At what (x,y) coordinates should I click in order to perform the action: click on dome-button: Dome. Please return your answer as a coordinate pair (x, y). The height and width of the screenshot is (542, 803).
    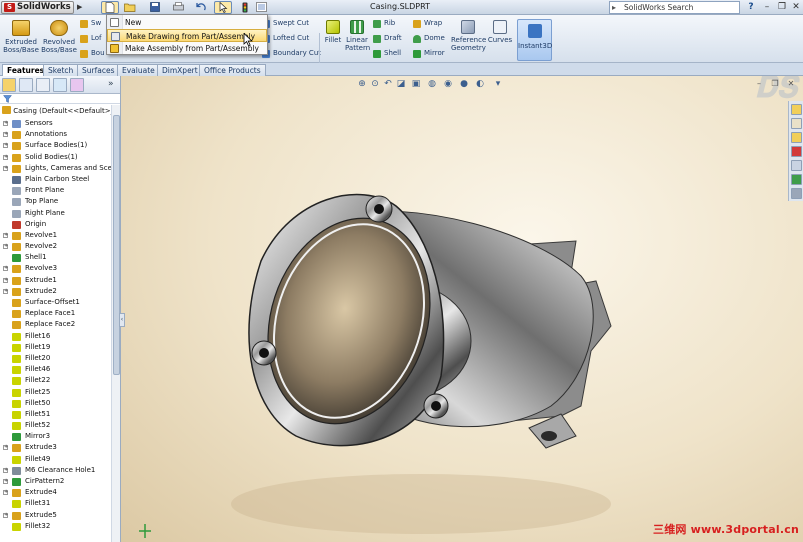
    Looking at the image, I should click on (429, 38).